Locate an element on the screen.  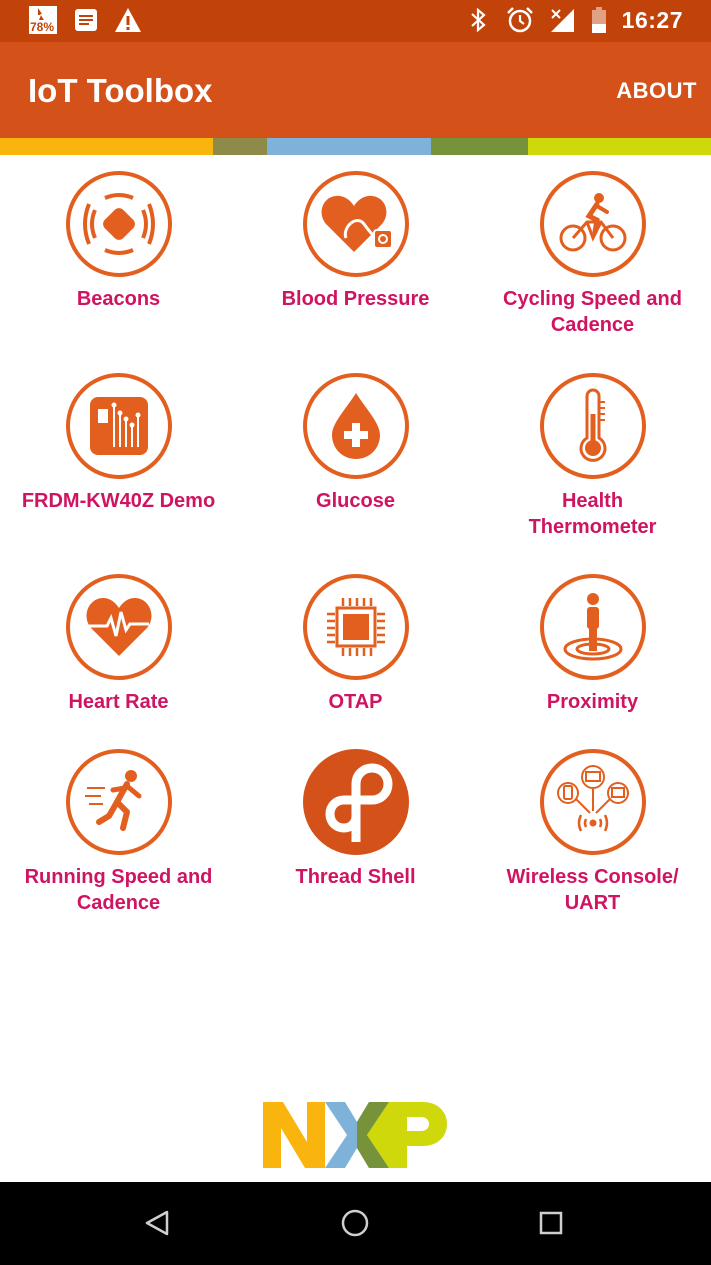
blood-drop-icon is located at coordinates (356, 426).